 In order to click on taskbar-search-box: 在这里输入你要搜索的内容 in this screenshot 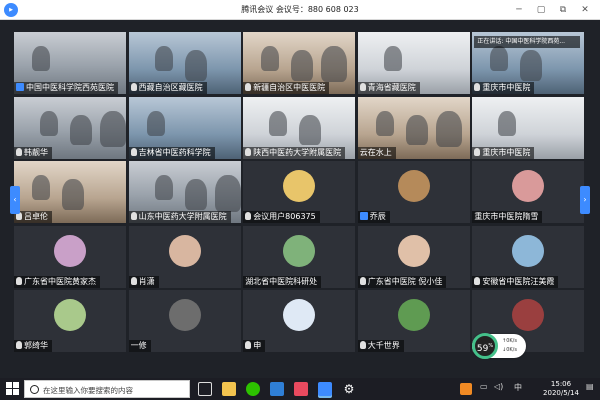, I will do `click(107, 389)`.